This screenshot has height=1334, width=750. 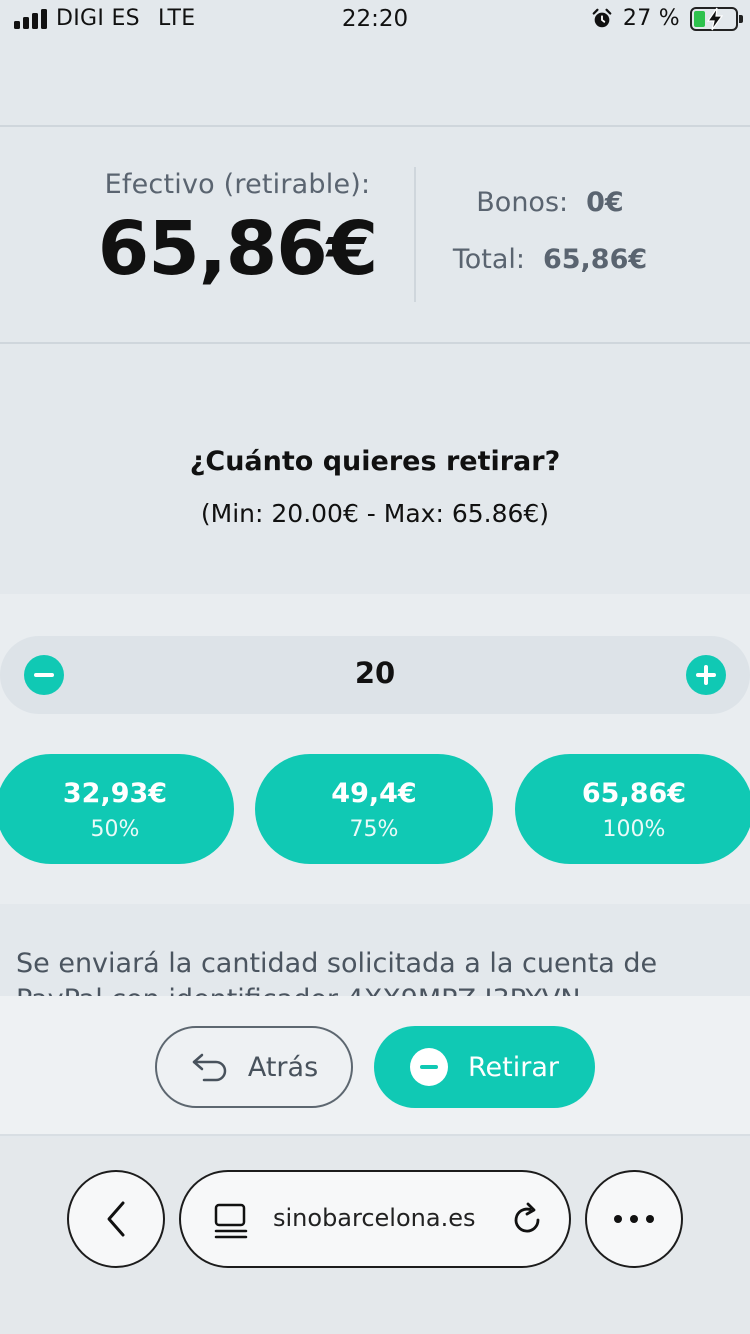 I want to click on cash-label: Efectivo (retirable):, so click(x=237, y=184).